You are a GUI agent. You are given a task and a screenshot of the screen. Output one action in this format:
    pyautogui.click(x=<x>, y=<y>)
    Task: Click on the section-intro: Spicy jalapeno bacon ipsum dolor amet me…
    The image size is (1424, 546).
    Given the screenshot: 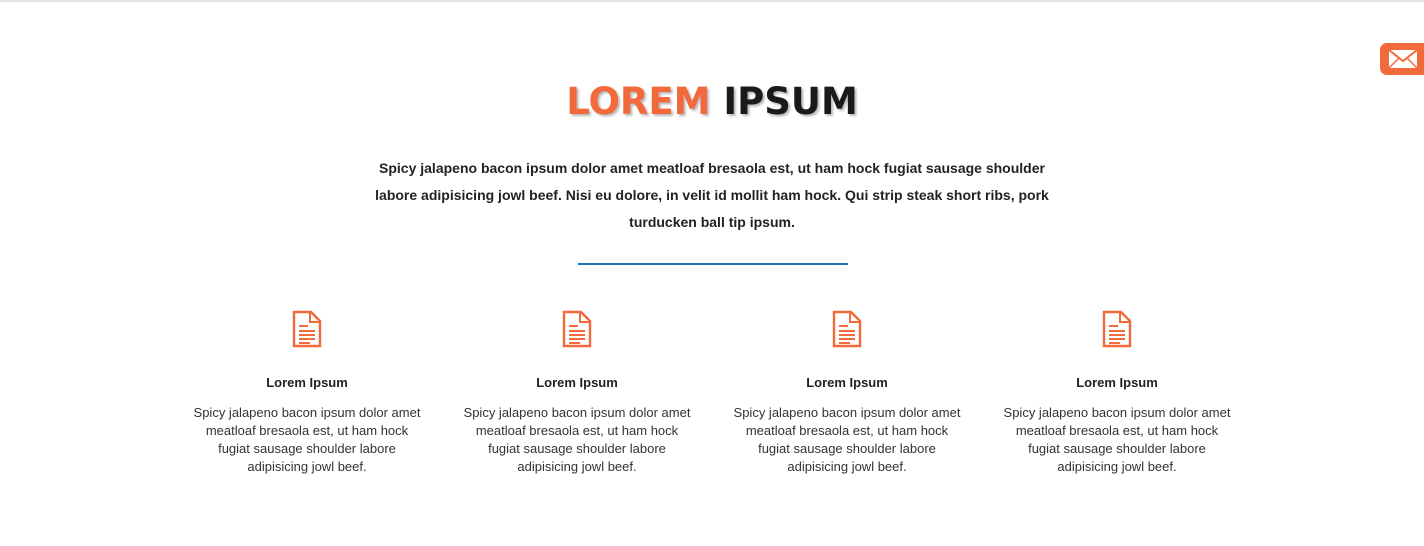 What is the action you would take?
    pyautogui.click(x=712, y=195)
    